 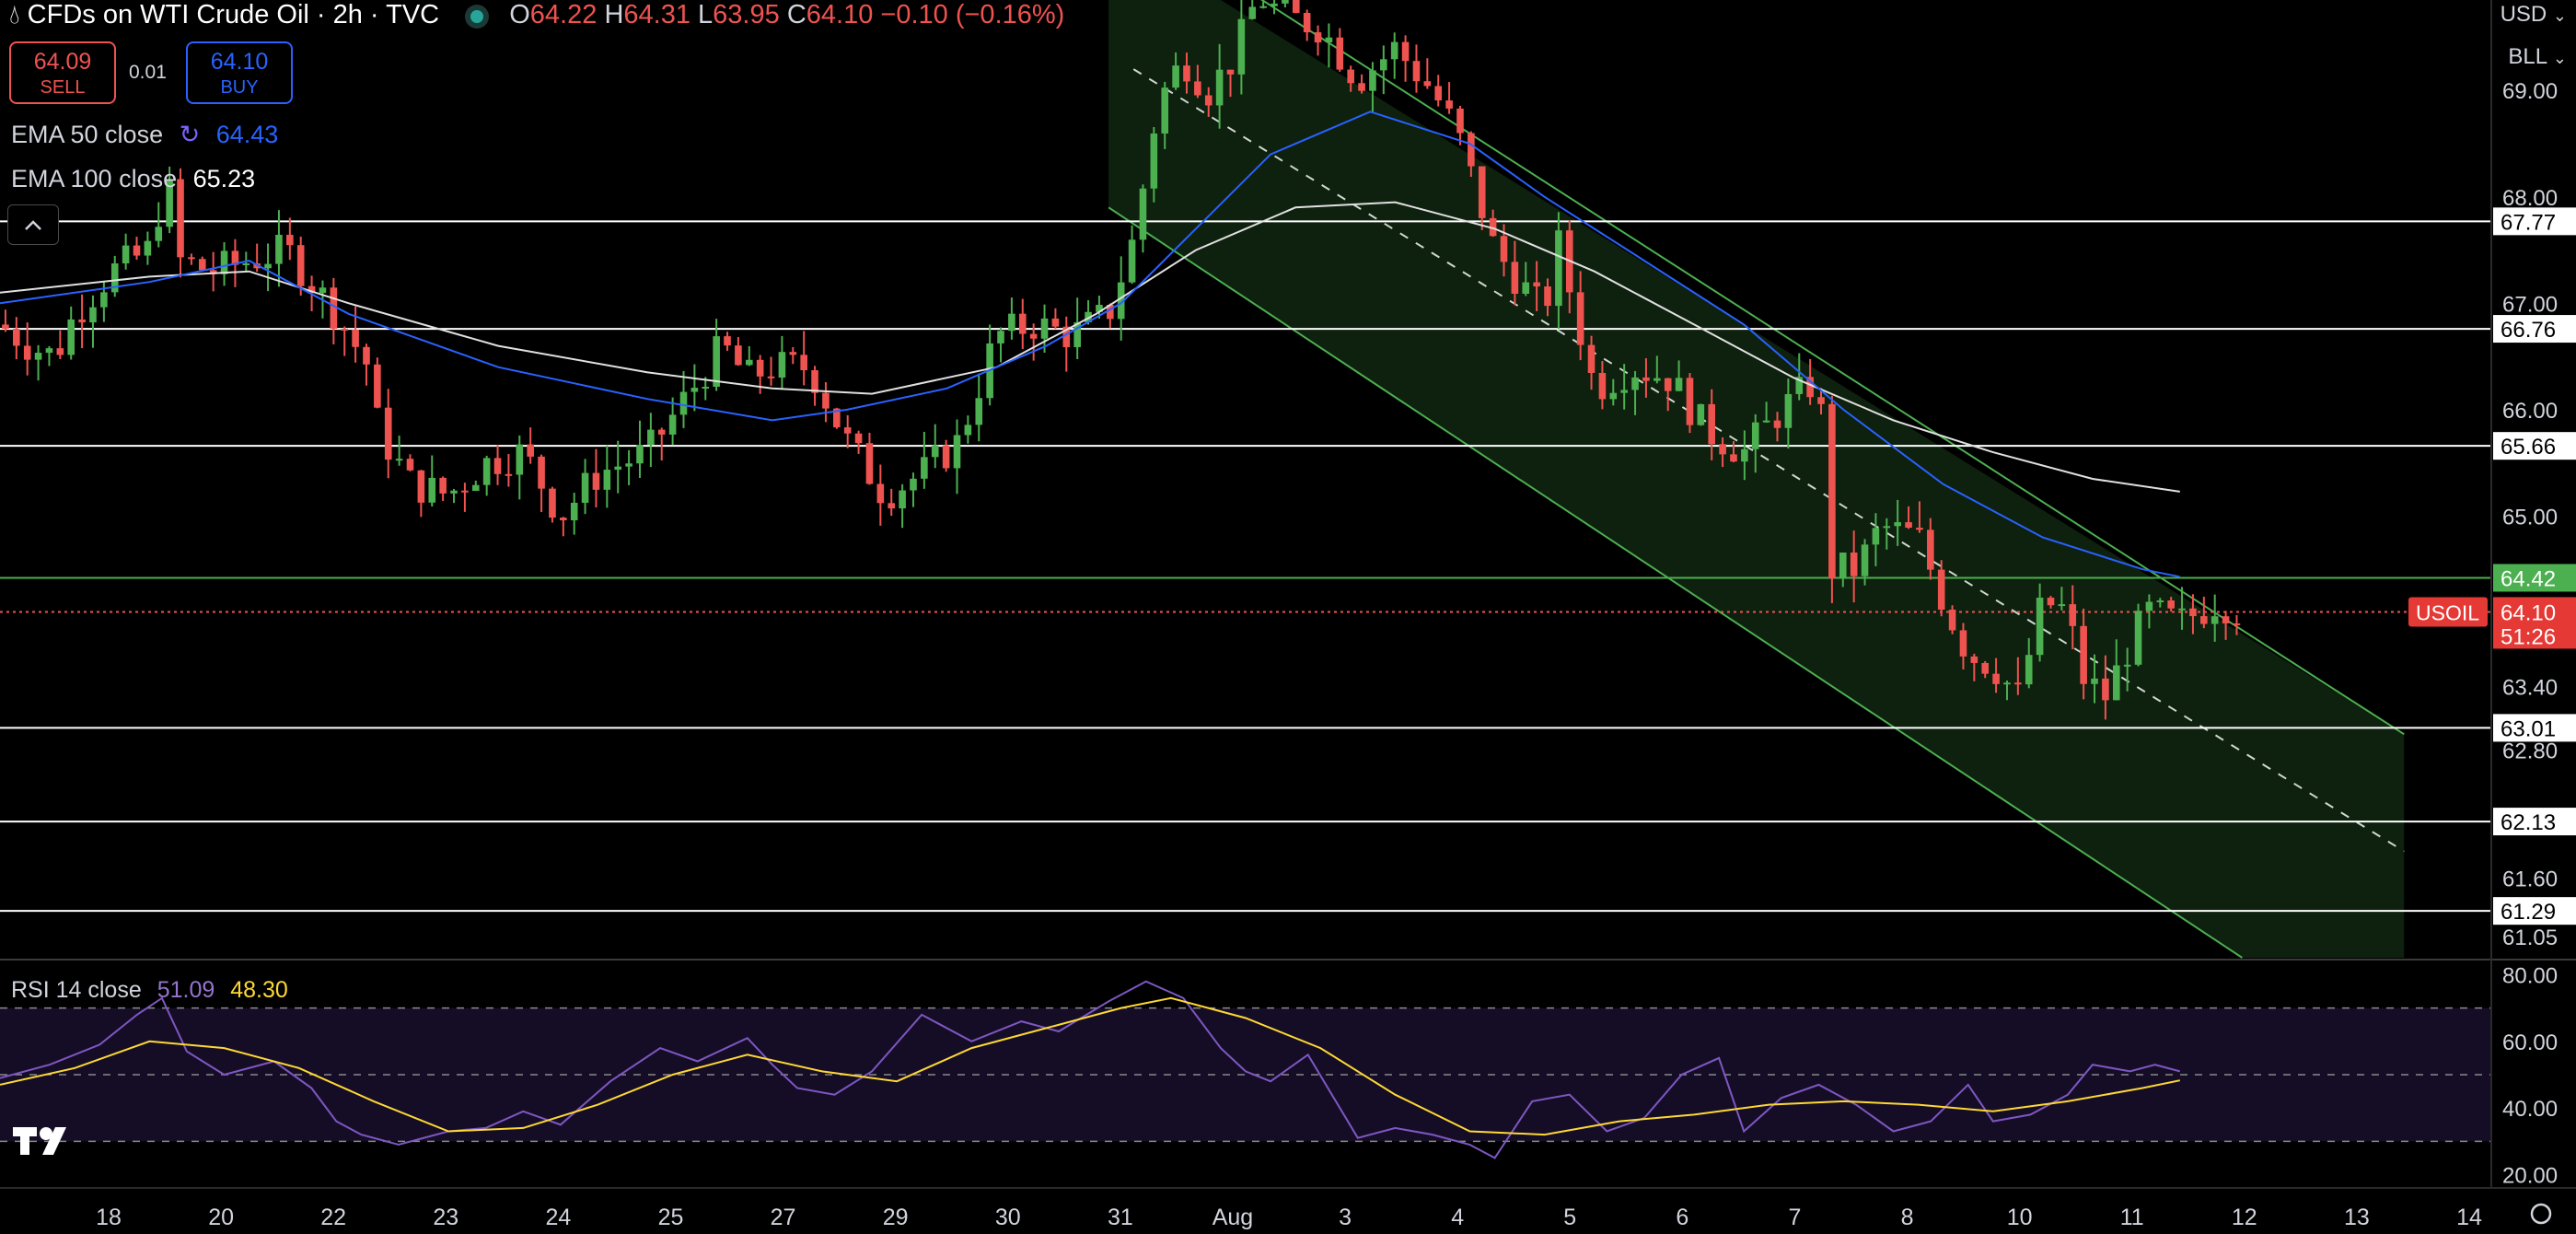 I want to click on level-price-label: 61.29, so click(x=2528, y=912).